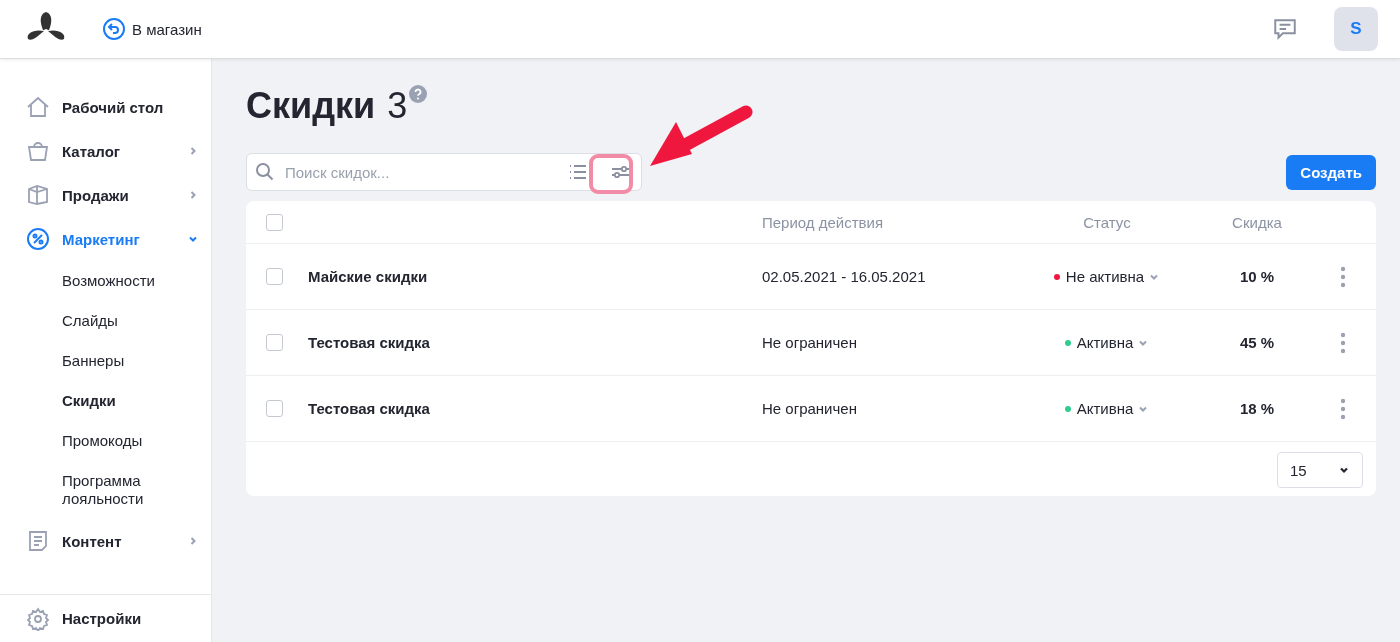  What do you see at coordinates (368, 276) in the screenshot?
I see `discount-name: Майские скидки` at bounding box center [368, 276].